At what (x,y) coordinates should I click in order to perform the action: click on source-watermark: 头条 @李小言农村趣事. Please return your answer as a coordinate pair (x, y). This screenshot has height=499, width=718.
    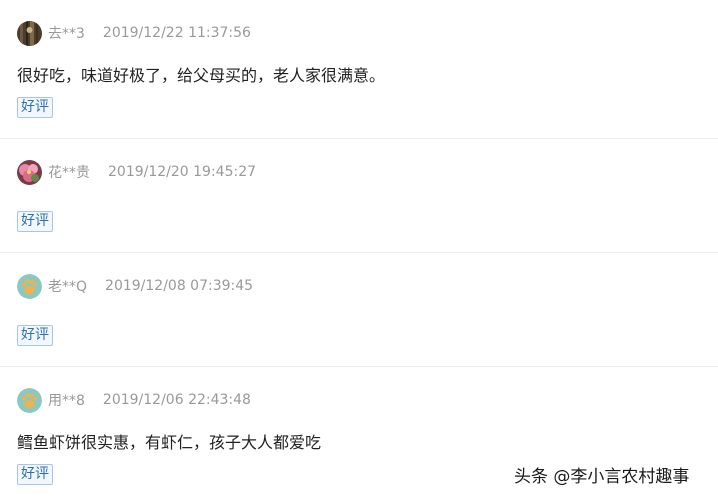
    Looking at the image, I should click on (602, 477).